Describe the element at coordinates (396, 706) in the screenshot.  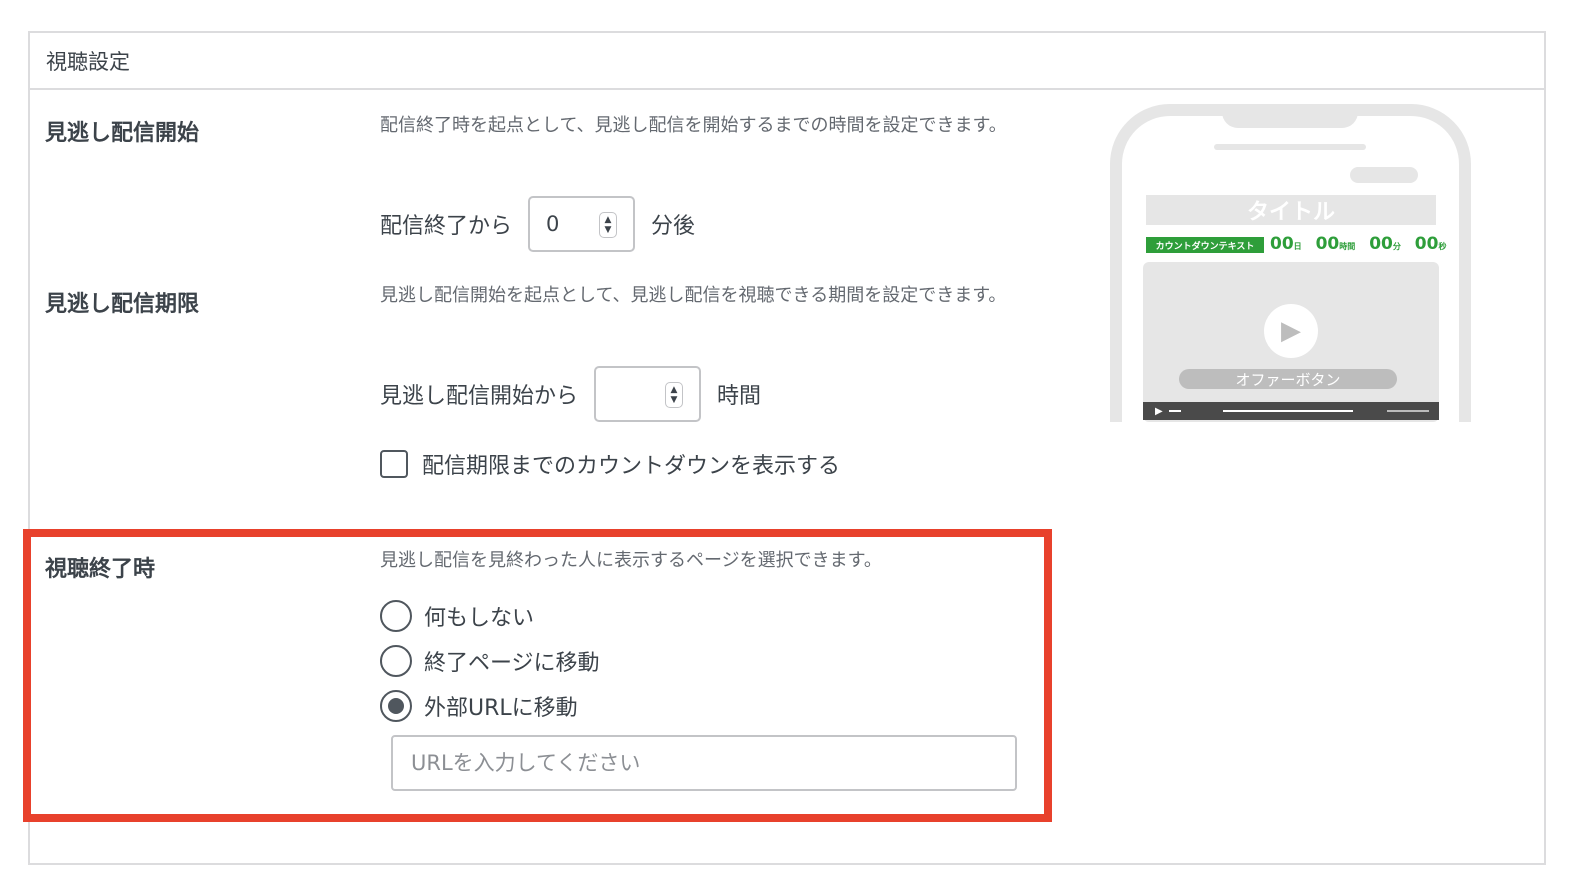
I see `radio-button-selected` at that location.